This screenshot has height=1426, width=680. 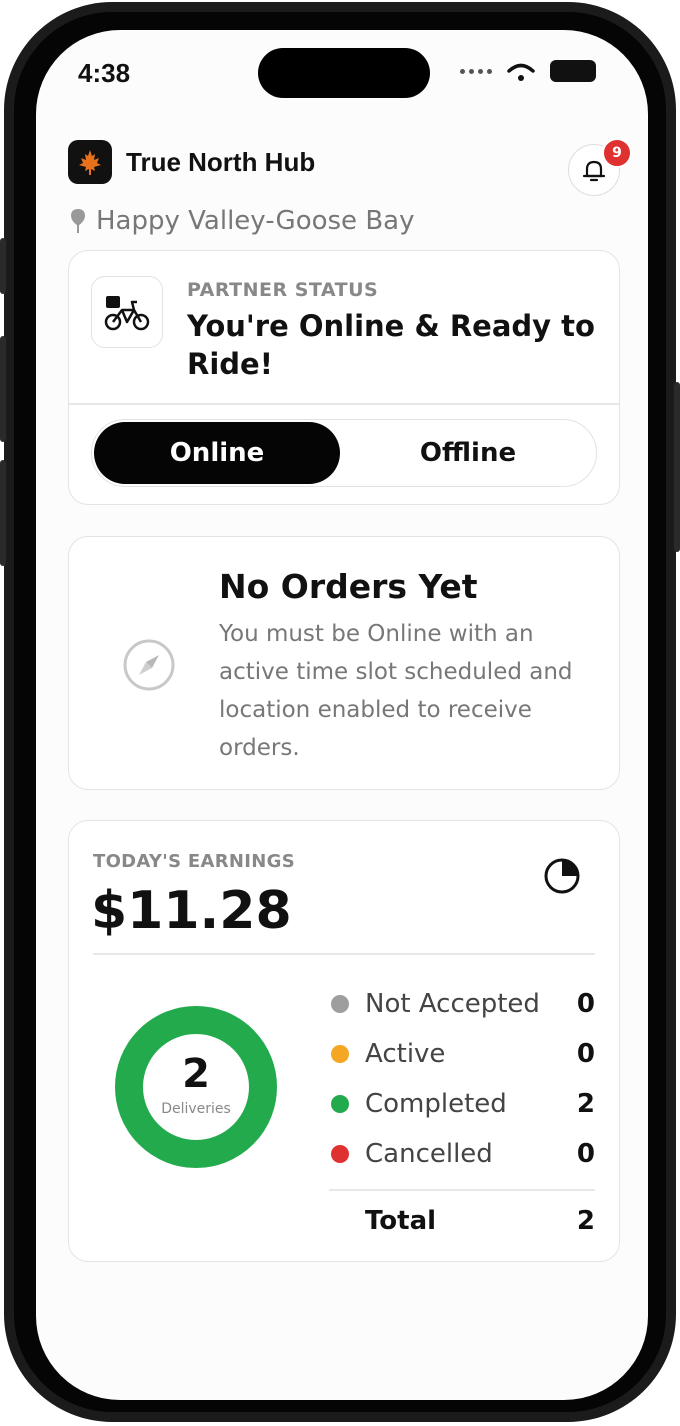 What do you see at coordinates (255, 221) in the screenshot?
I see `location-label: Happy Valley-Goose Bay` at bounding box center [255, 221].